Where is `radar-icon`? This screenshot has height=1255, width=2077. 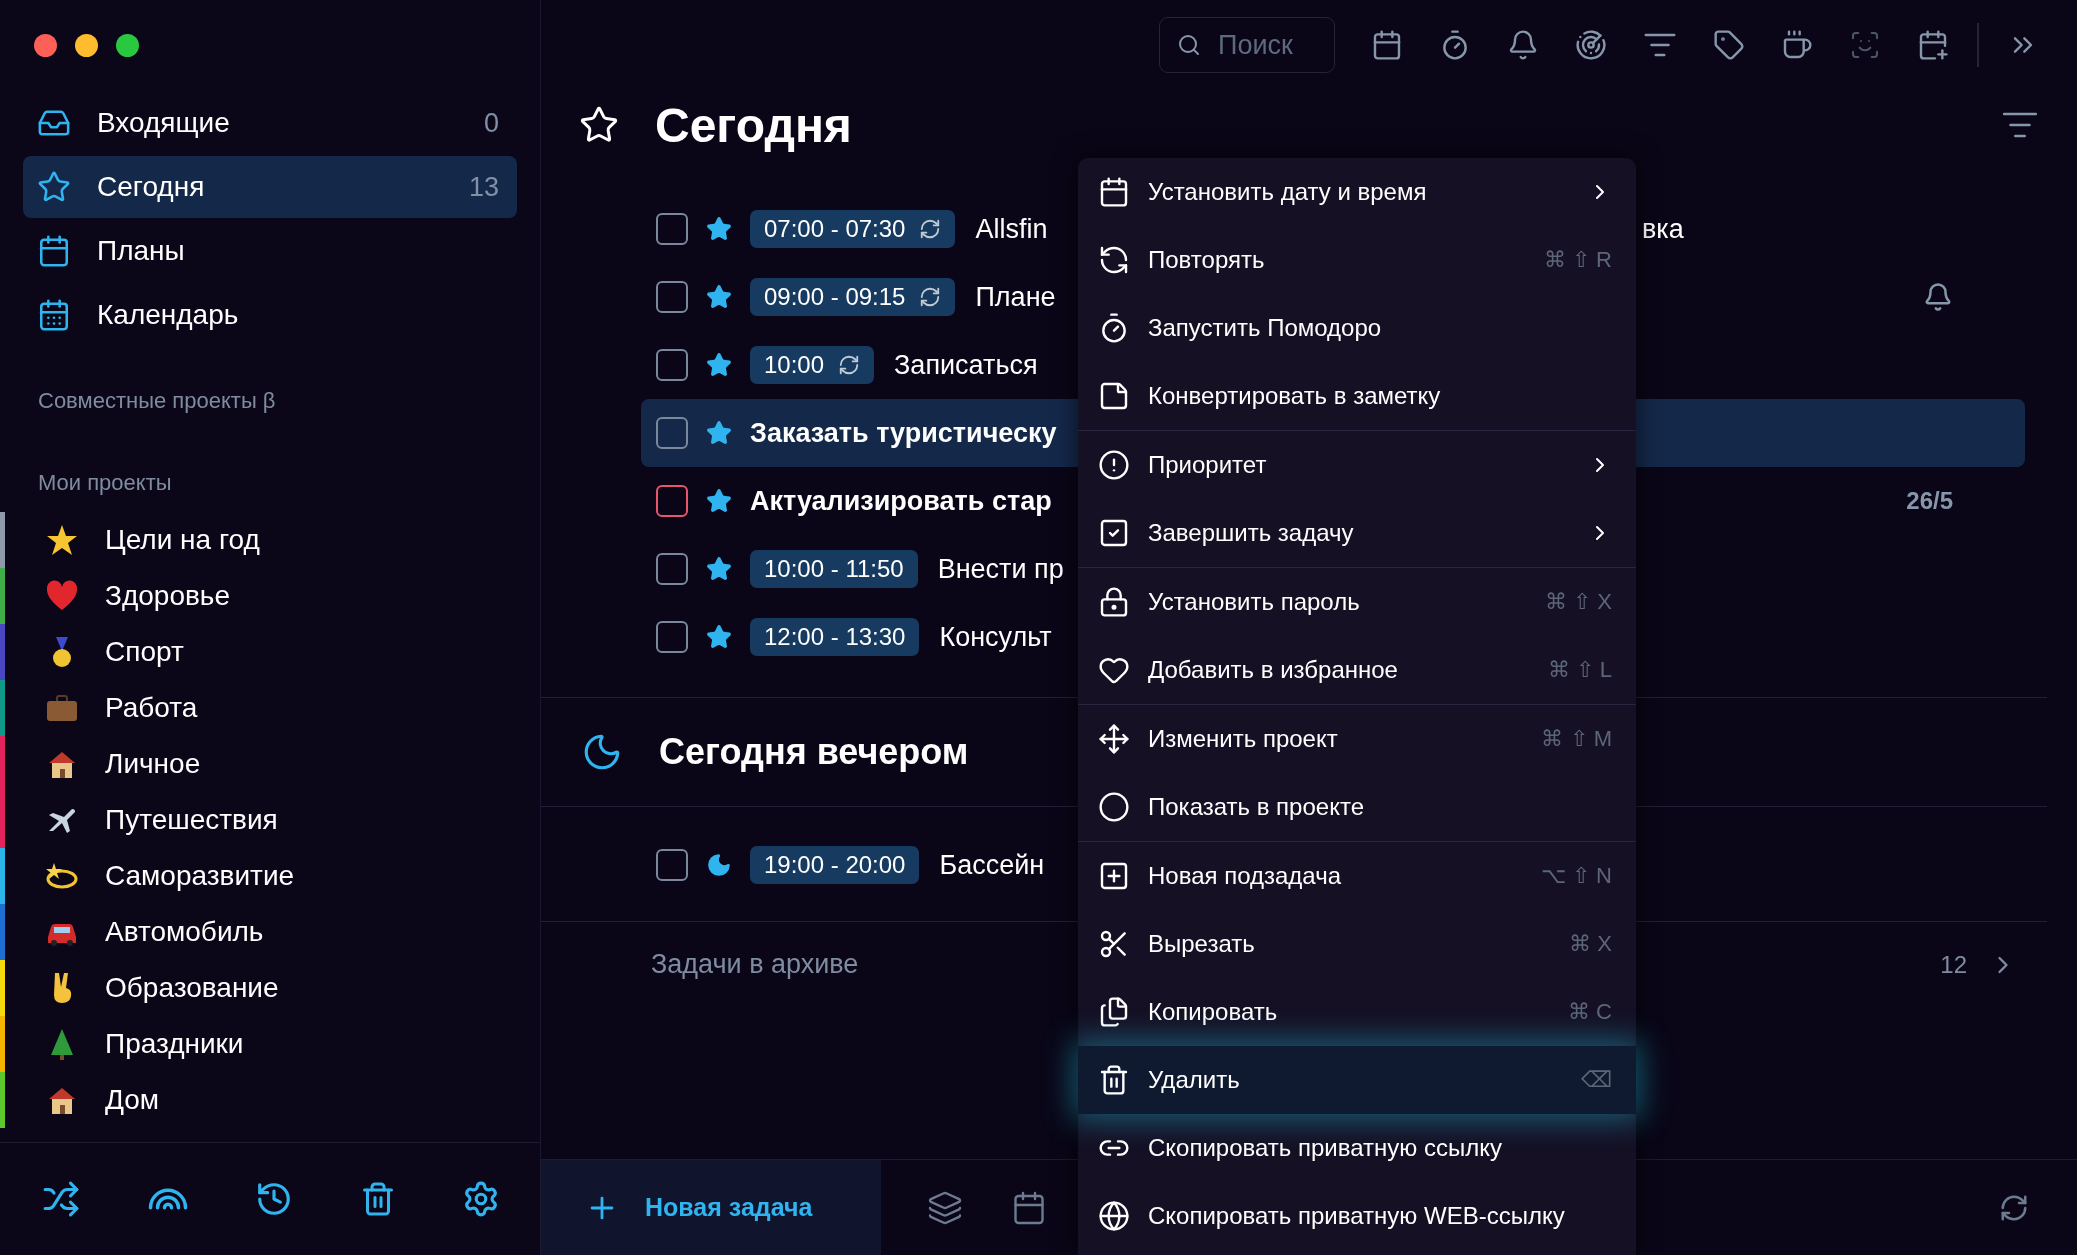 radar-icon is located at coordinates (1591, 45).